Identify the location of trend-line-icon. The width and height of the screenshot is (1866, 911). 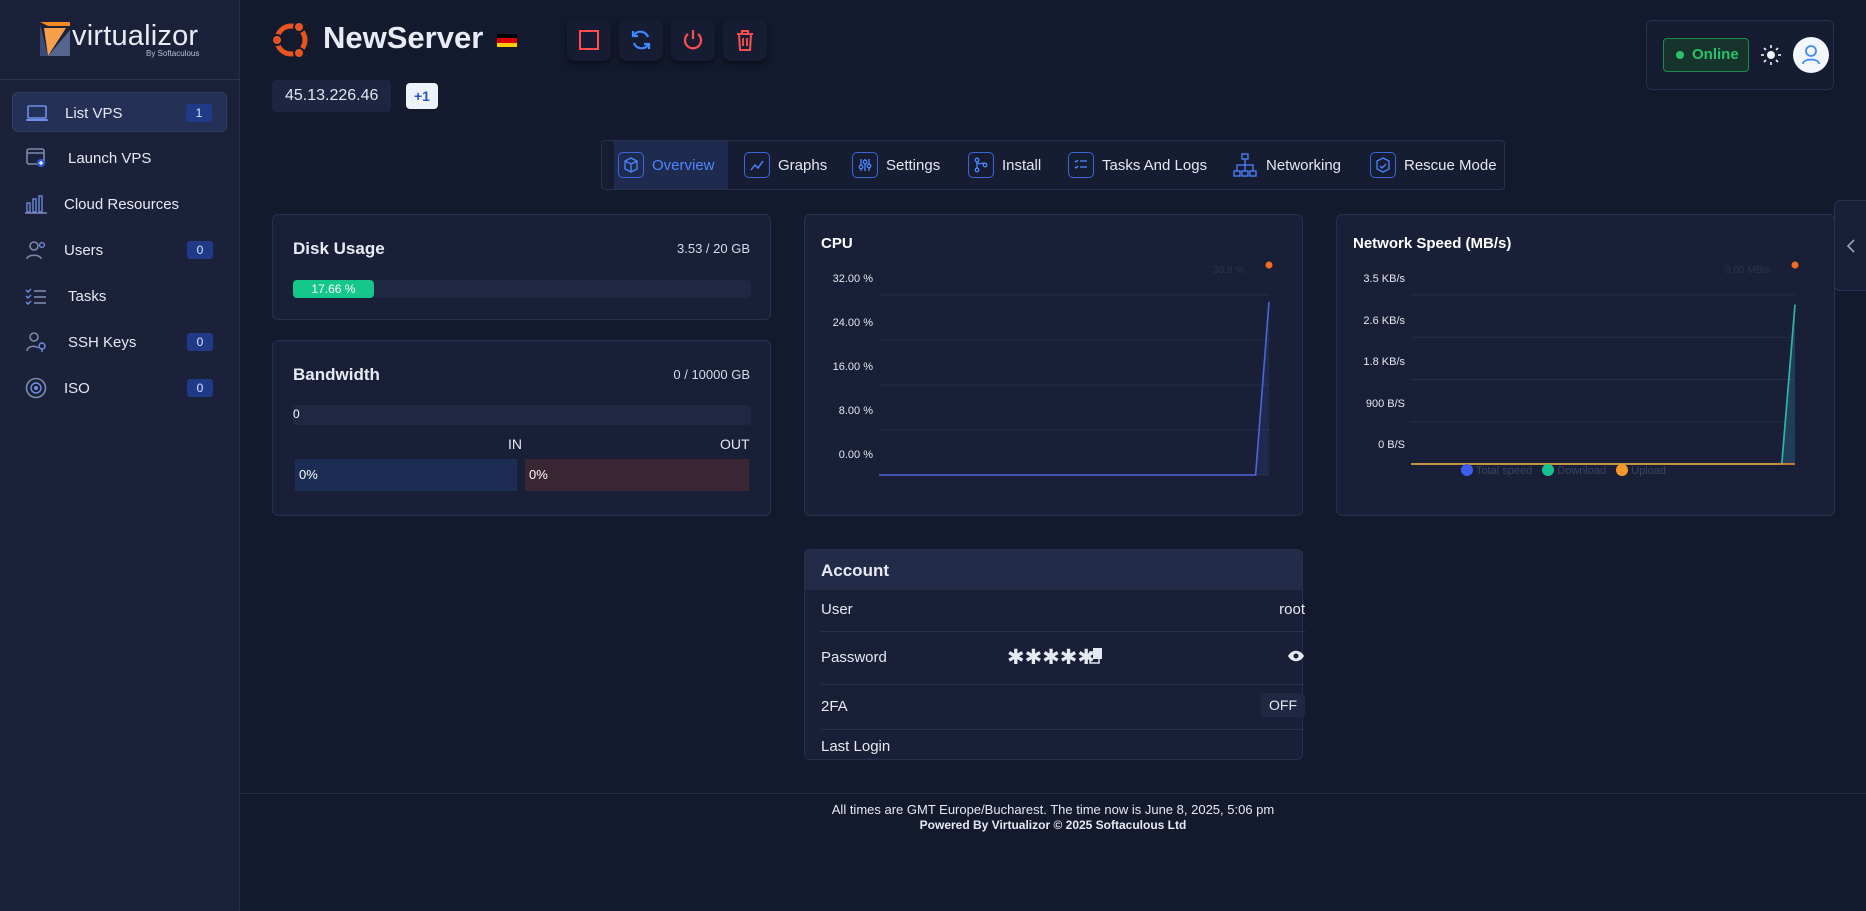
(757, 165).